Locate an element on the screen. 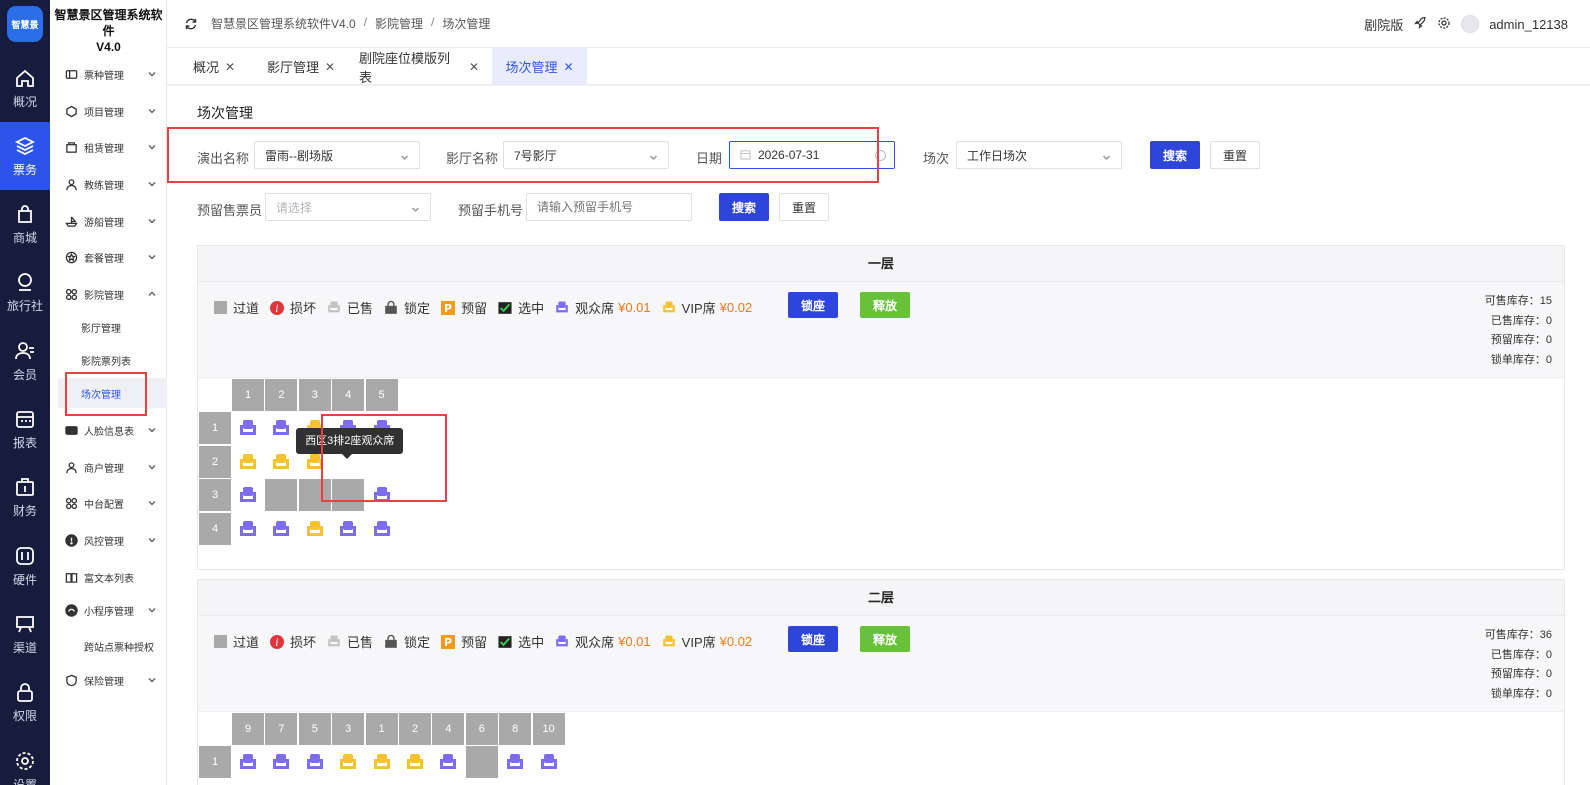 This screenshot has width=1590, height=785. svg-text: i is located at coordinates (276, 643).